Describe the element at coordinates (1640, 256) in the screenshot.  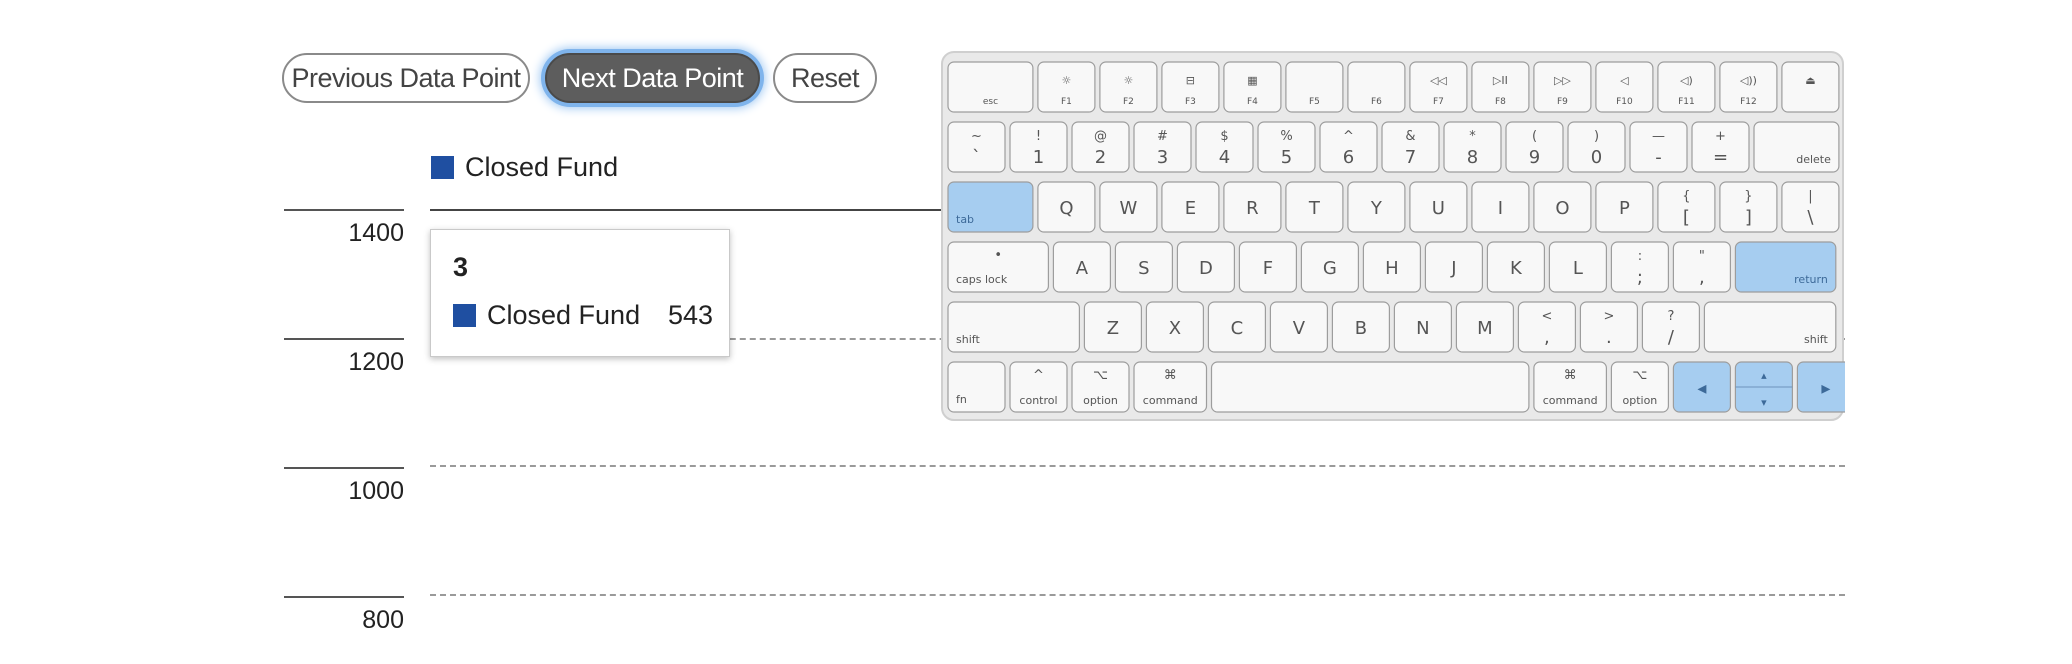
I see `key-symbol: :` at that location.